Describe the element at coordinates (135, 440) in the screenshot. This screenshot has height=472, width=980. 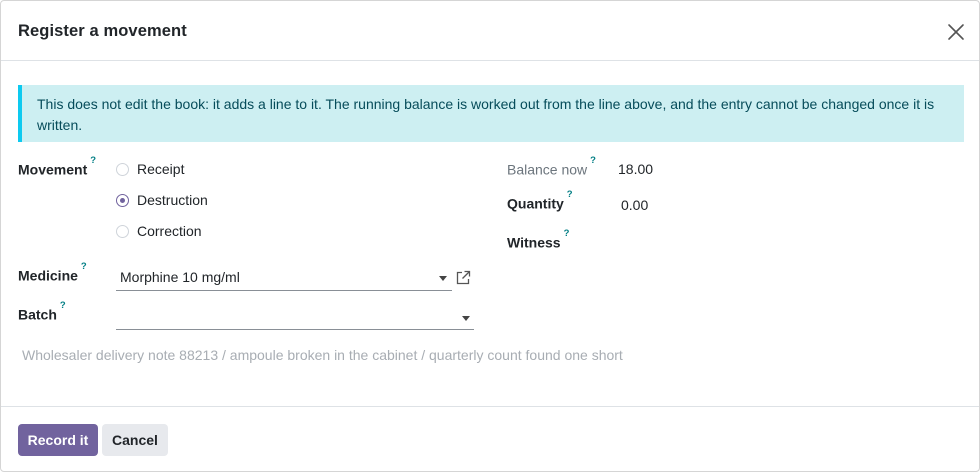
I see `cancel-button: Cancel` at that location.